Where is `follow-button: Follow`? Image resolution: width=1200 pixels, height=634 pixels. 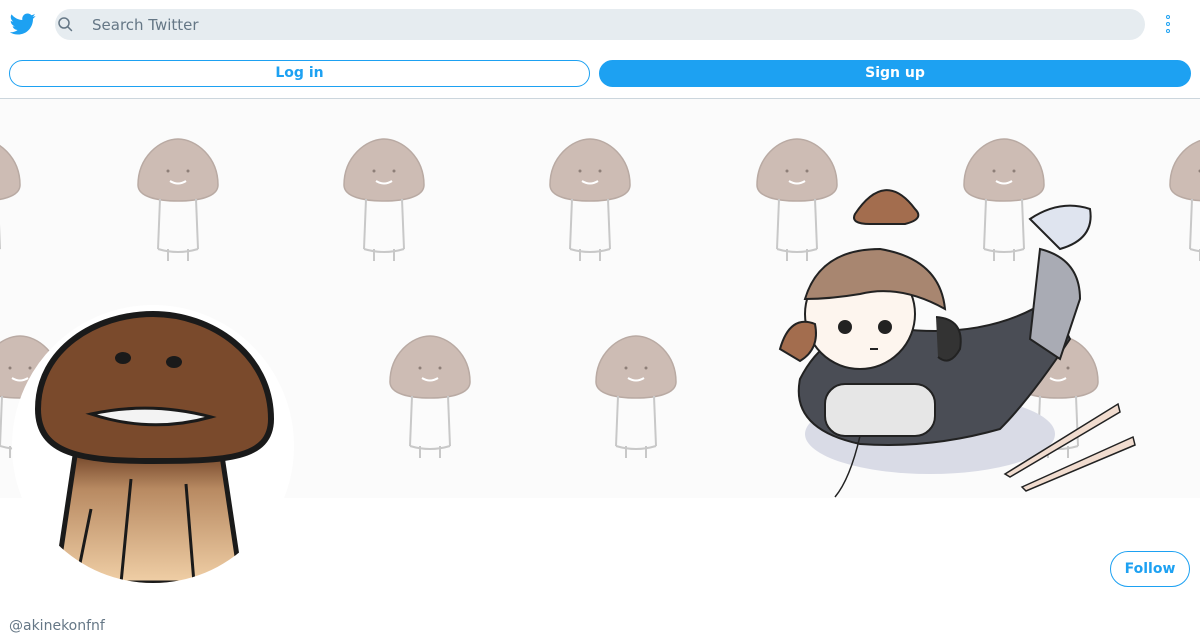
follow-button: Follow is located at coordinates (1150, 569).